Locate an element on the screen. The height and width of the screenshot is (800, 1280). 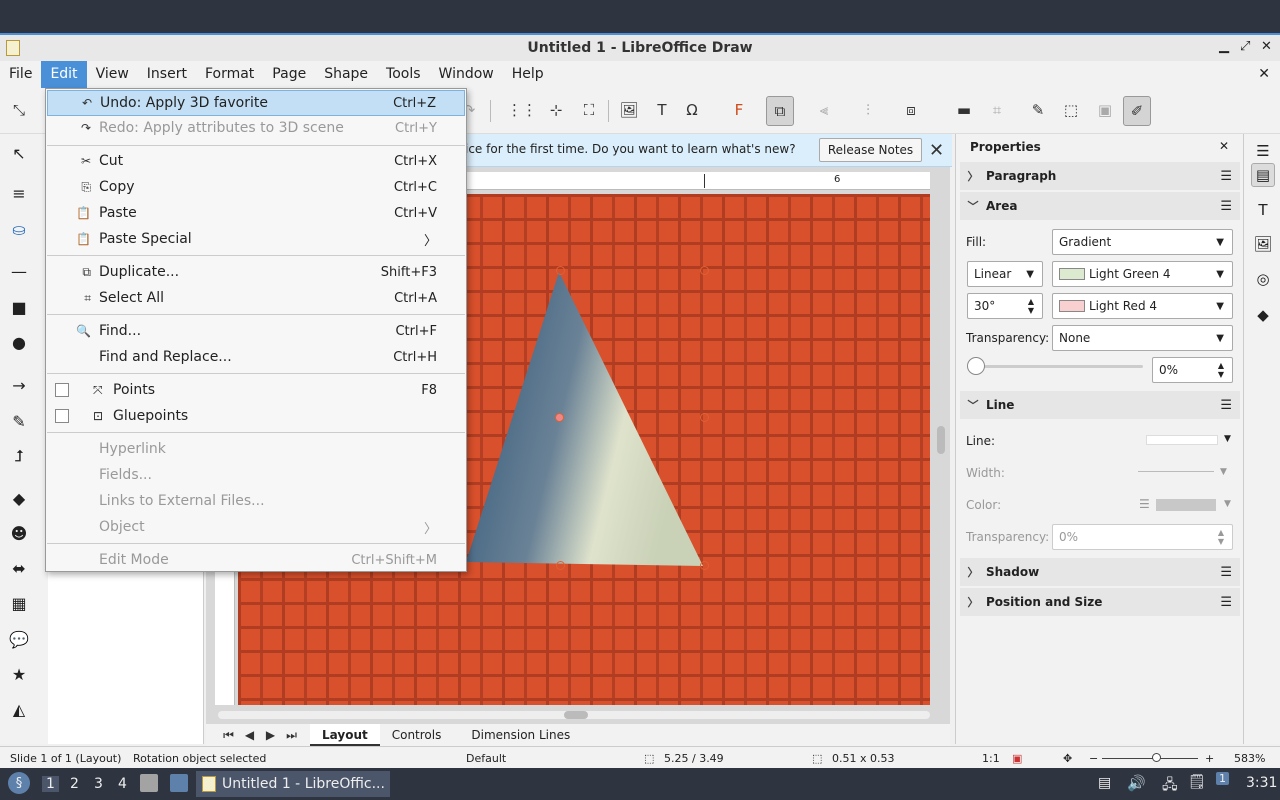
menu-item-duplicate: ⧉ Duplicate... Shift+F3 is located at coordinates (256, 272).